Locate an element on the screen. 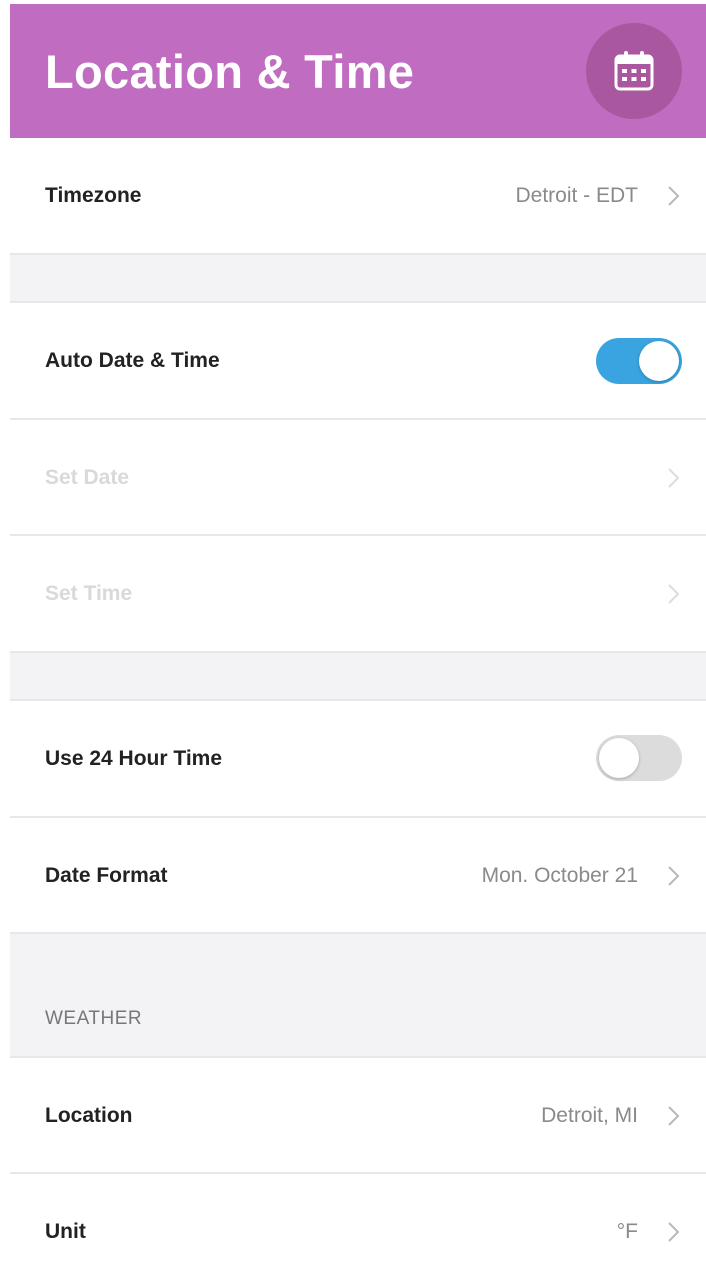 The height and width of the screenshot is (1282, 706). set-date-label: Set Date is located at coordinates (87, 477).